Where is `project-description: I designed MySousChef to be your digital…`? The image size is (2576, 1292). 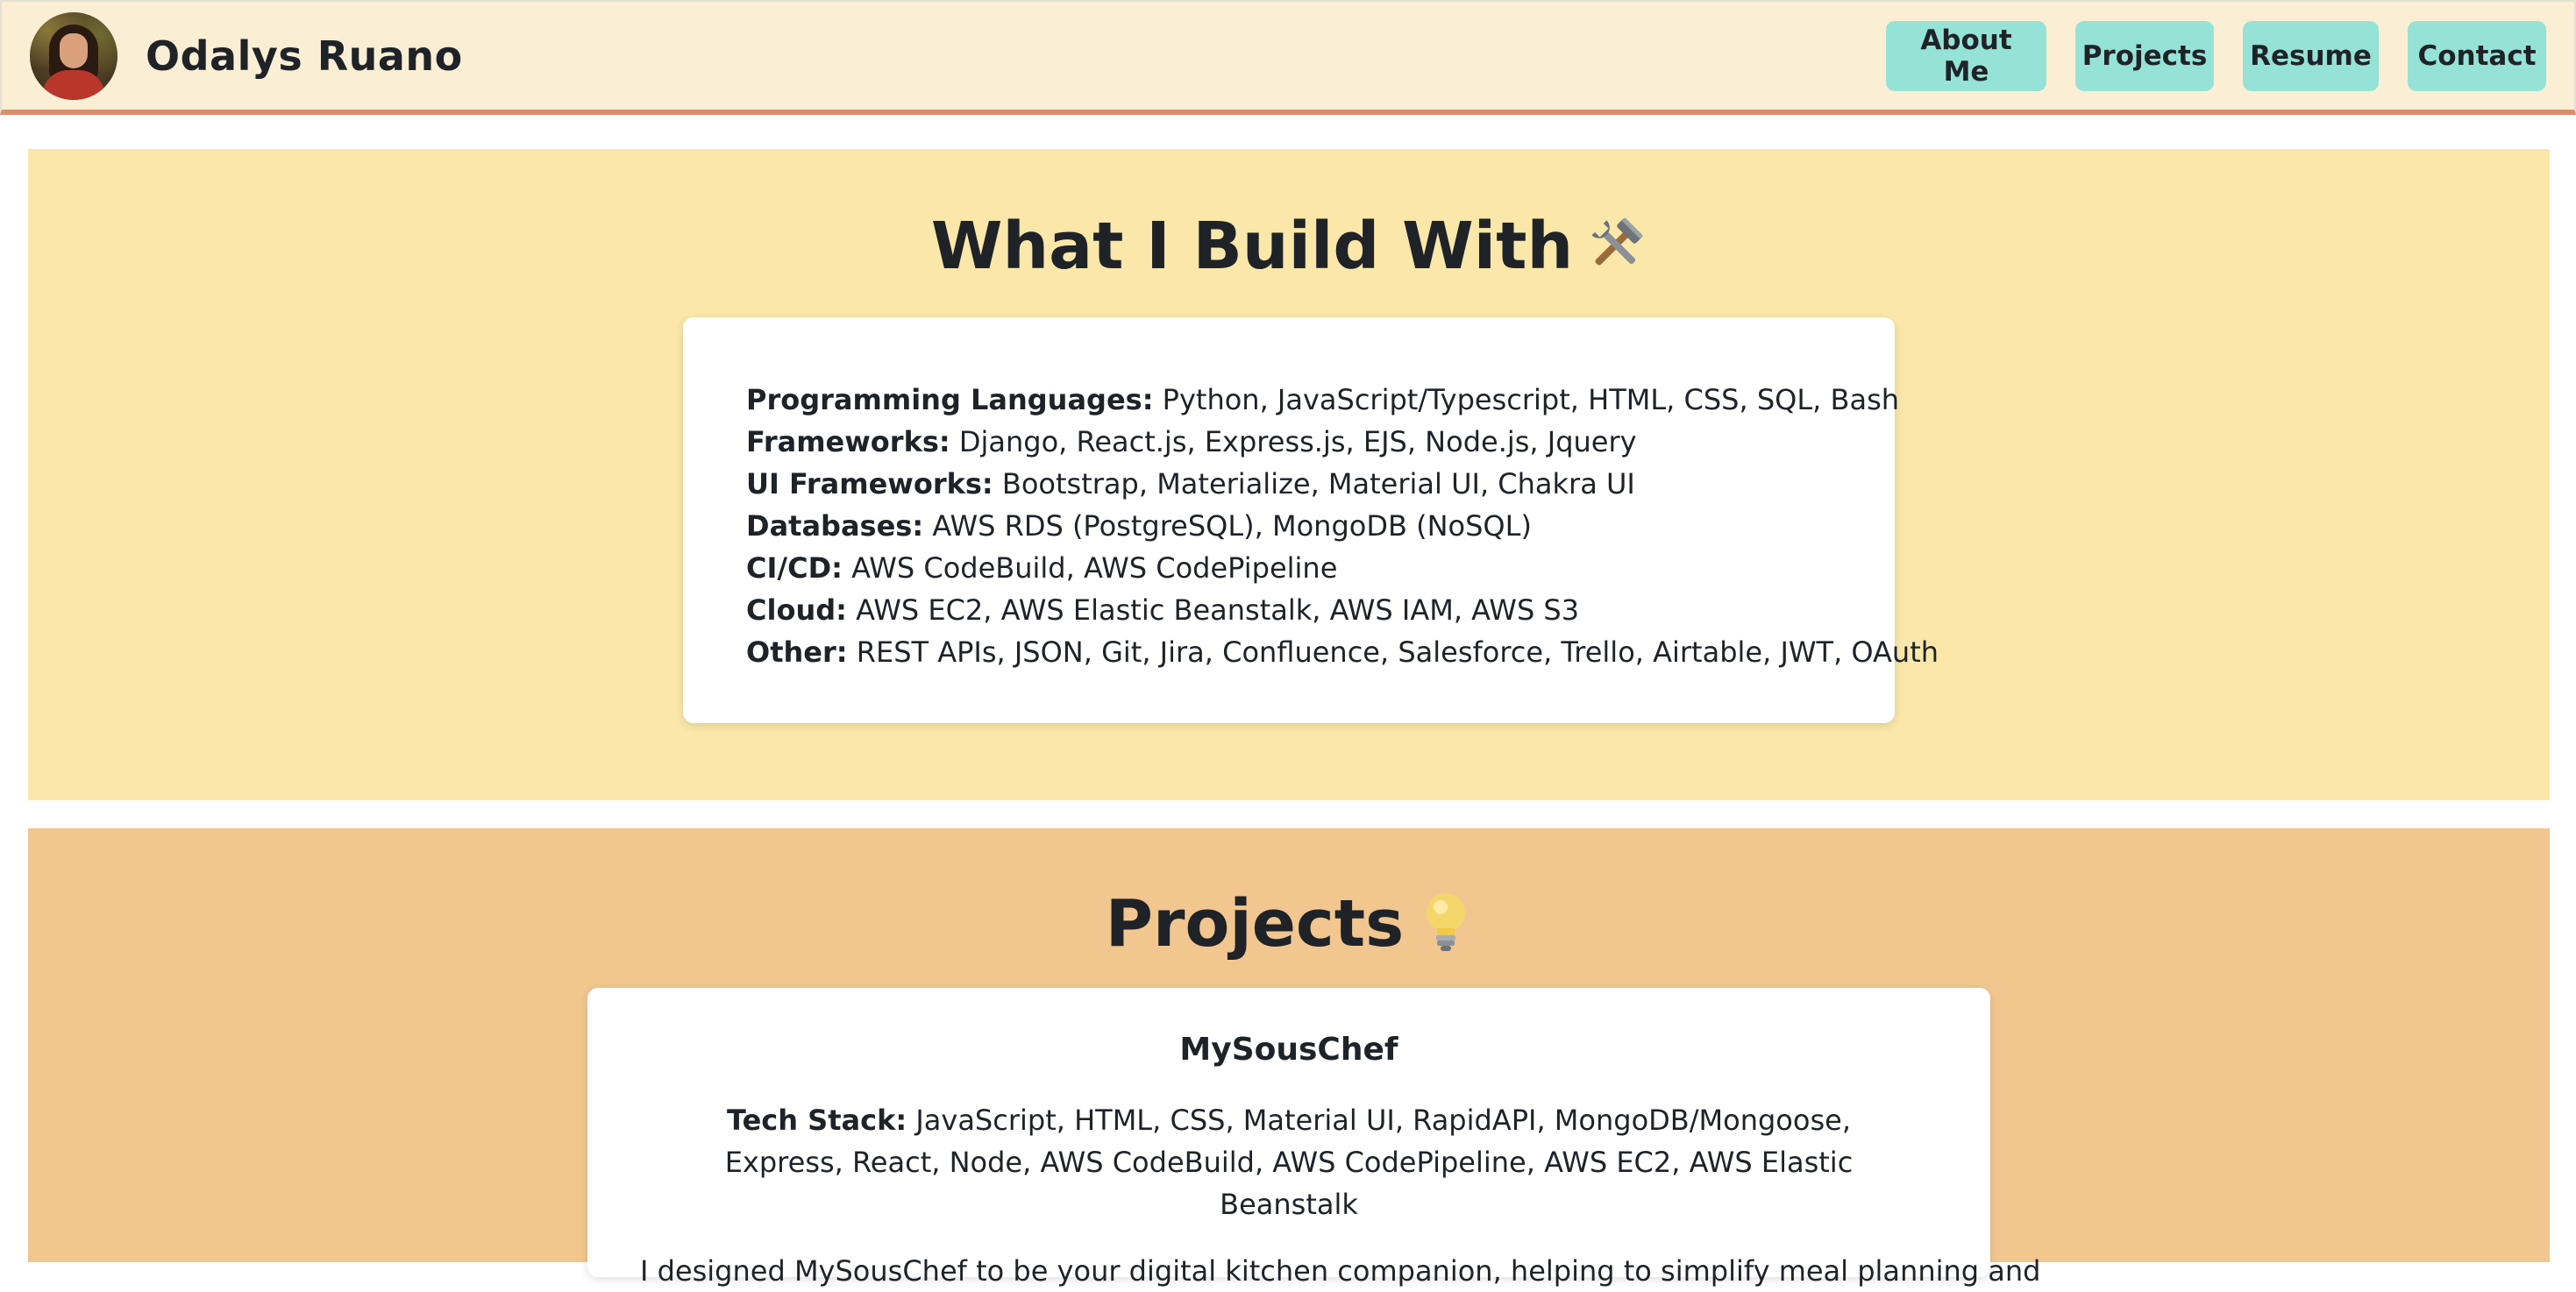
project-description: I designed MySousChef to be your digital… is located at coordinates (1340, 1271).